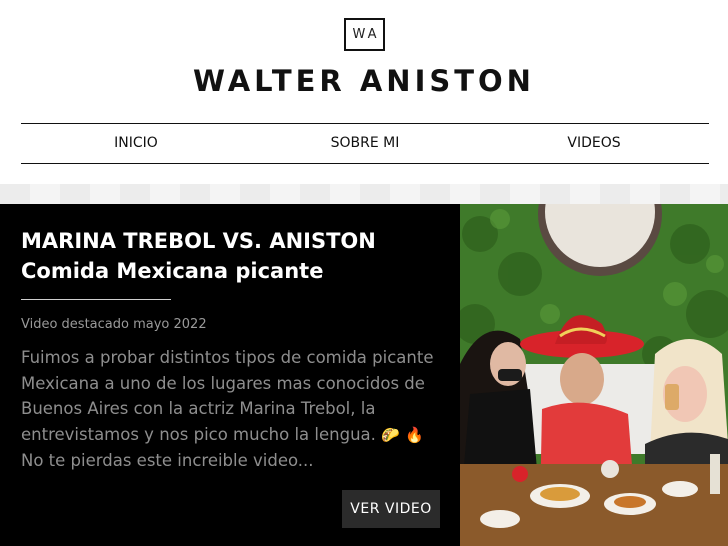  I want to click on main-nav: INICIO SOBRE MI VIDEOS, so click(365, 143).